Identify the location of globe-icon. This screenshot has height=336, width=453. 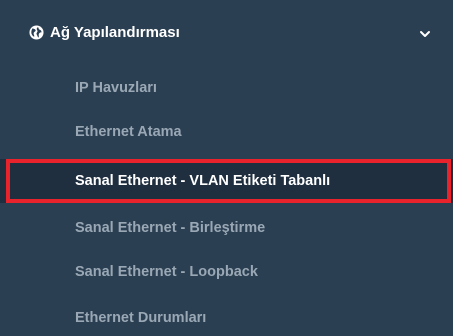
(36, 32).